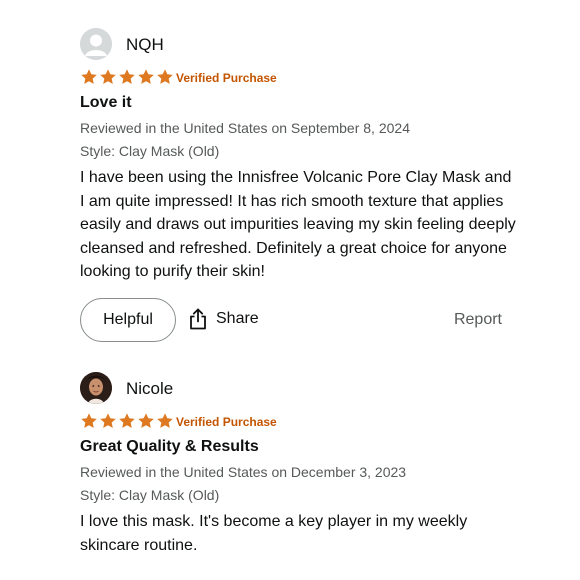  I want to click on helpful-button: Helpful, so click(128, 320).